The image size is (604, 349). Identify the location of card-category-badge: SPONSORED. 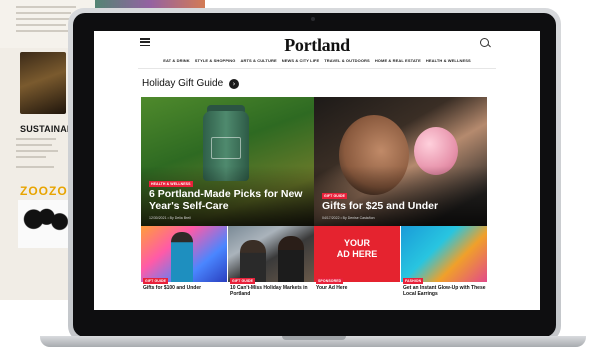
(330, 281).